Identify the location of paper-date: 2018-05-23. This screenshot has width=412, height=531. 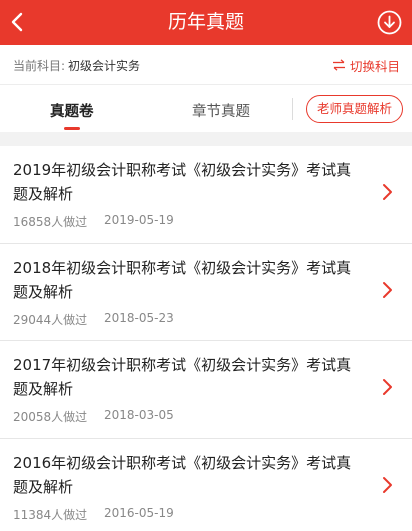
(139, 317).